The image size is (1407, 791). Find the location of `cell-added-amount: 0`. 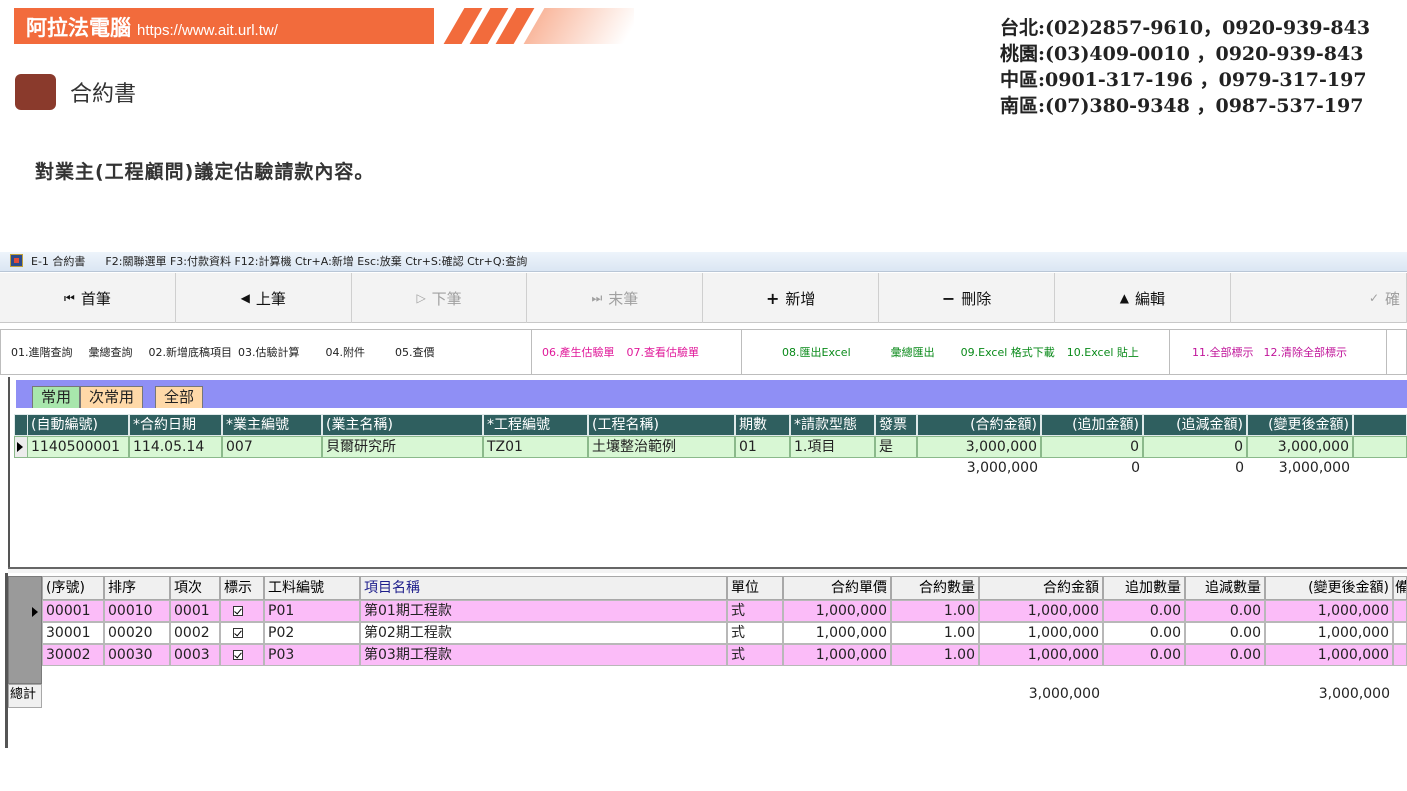

cell-added-amount: 0 is located at coordinates (1092, 447).